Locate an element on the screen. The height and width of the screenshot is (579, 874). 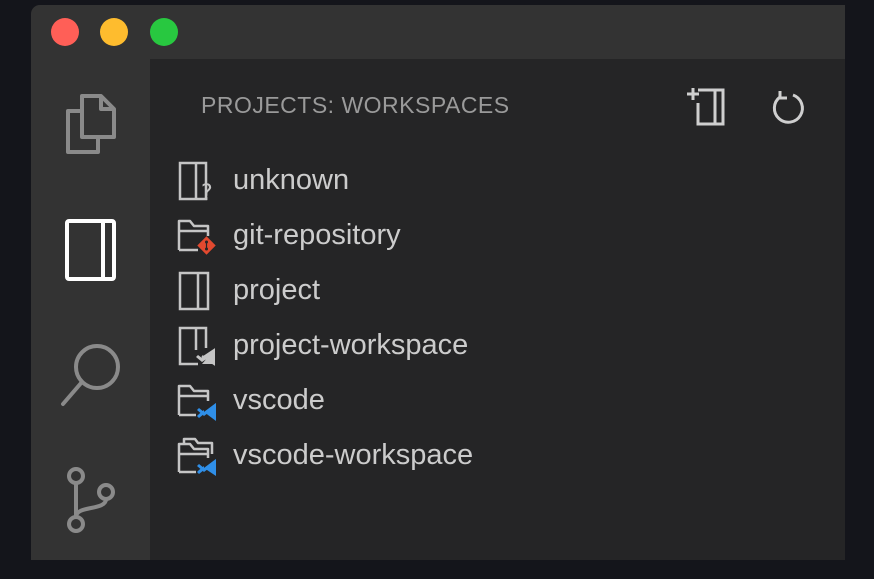
activity-projects is located at coordinates (90, 250).